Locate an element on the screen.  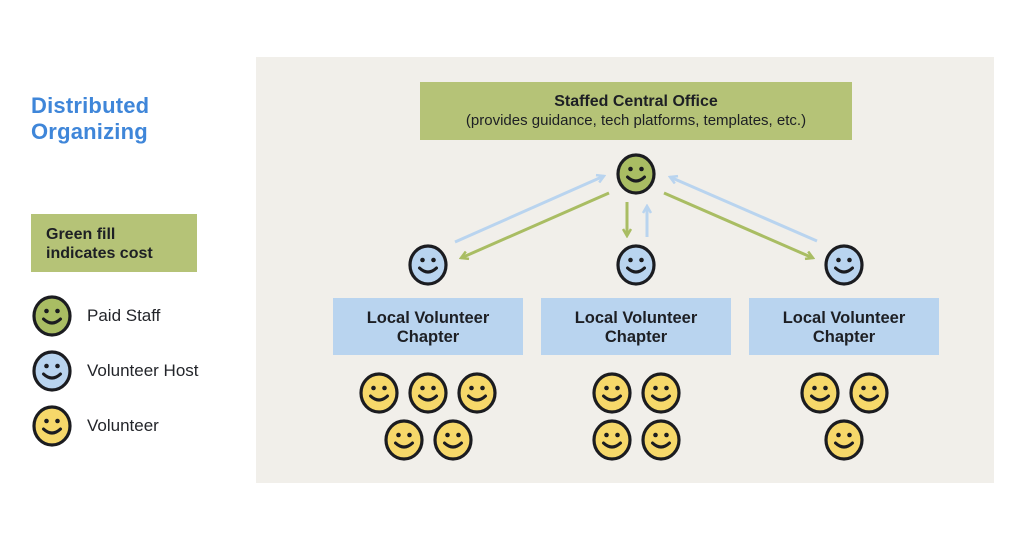
arrow-central-to-host3 is located at coordinates (738, 224).